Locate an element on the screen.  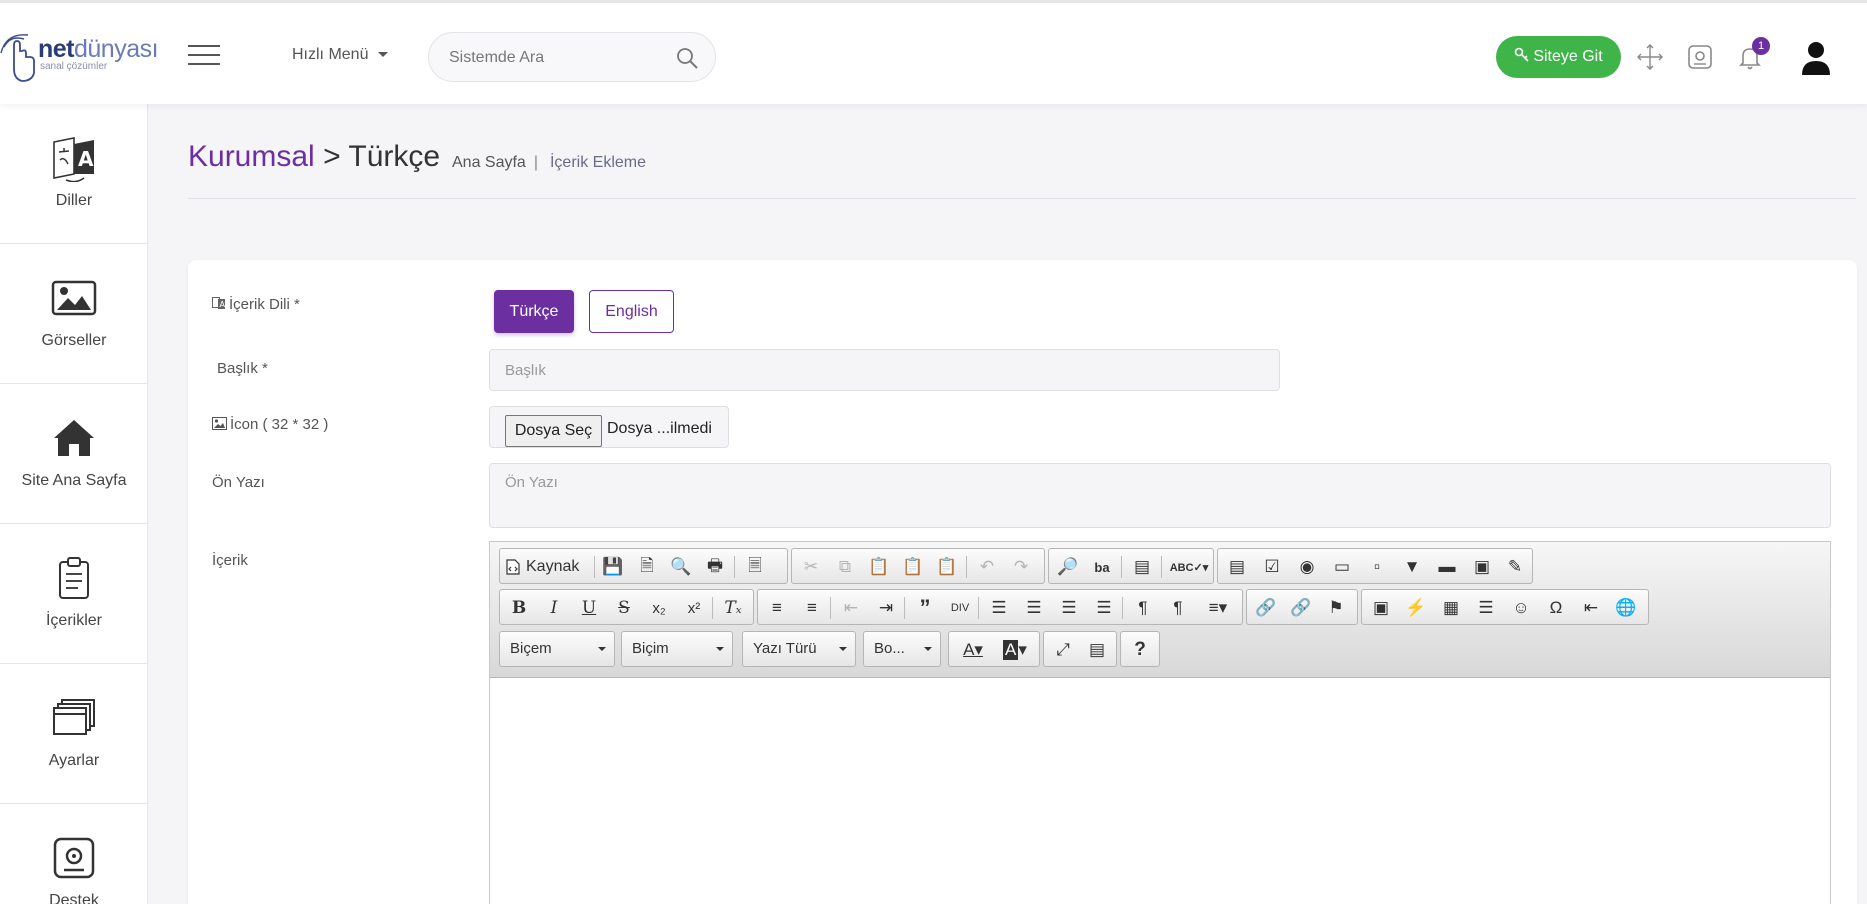
spellcheck-icon: ABC✓▾ is located at coordinates (1189, 567).